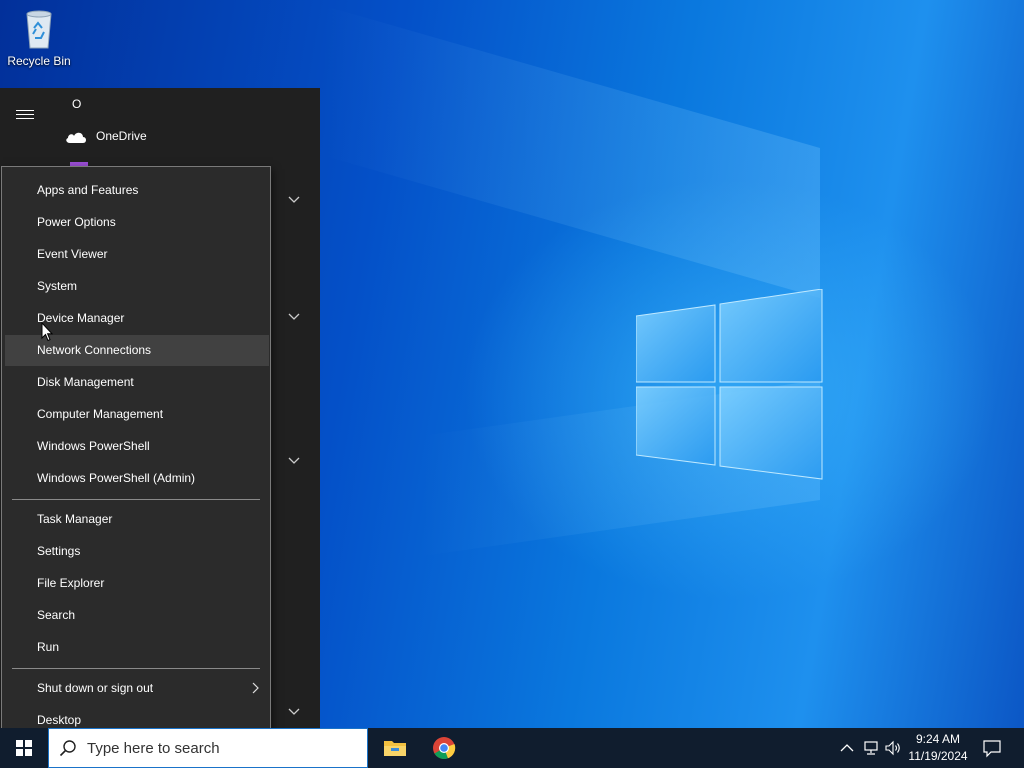 This screenshot has width=1024, height=768. What do you see at coordinates (39, 61) in the screenshot?
I see `desktop-icon-label: Recycle Bin` at bounding box center [39, 61].